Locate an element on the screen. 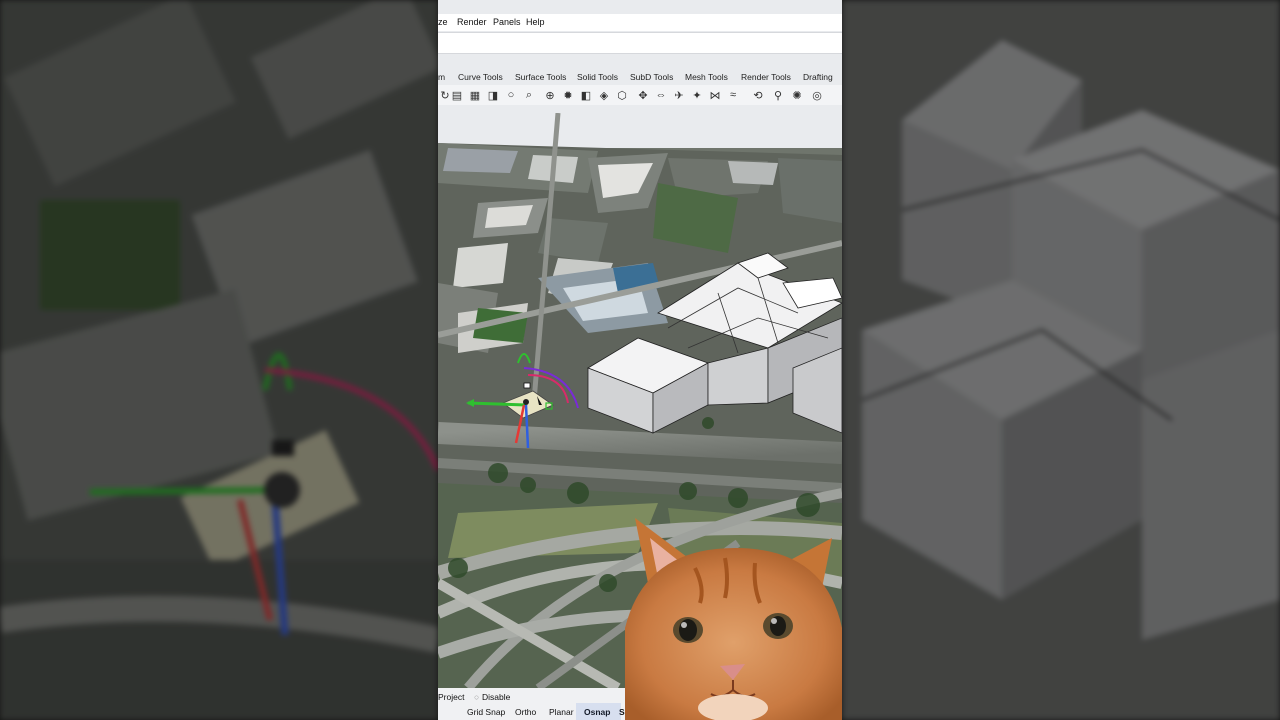 This screenshot has width=1280, height=720. save-icon: ▤ is located at coordinates (457, 95).